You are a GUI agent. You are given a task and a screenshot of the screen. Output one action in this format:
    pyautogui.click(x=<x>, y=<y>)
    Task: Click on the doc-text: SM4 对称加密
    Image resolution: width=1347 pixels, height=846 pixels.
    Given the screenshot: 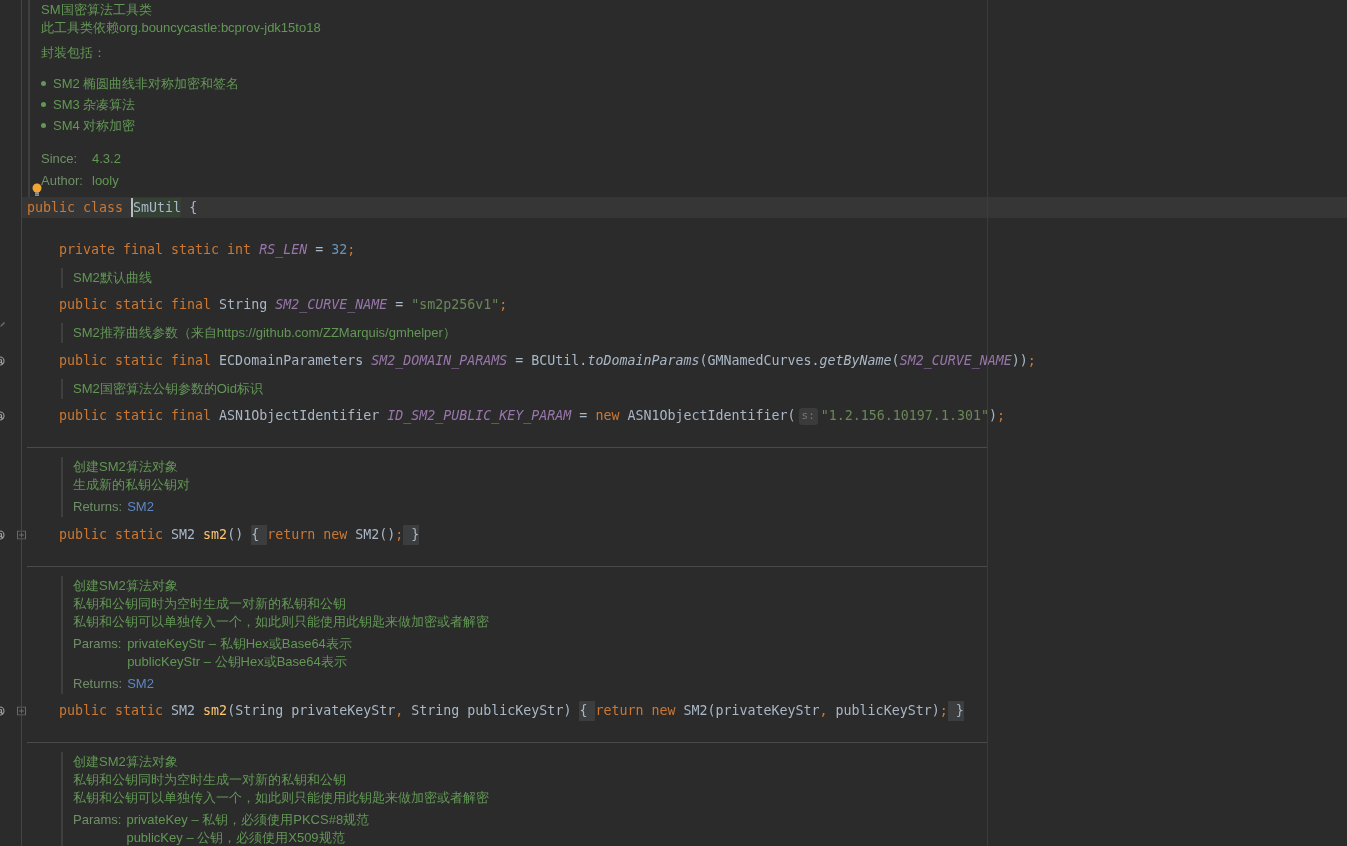 What is the action you would take?
    pyautogui.click(x=94, y=125)
    